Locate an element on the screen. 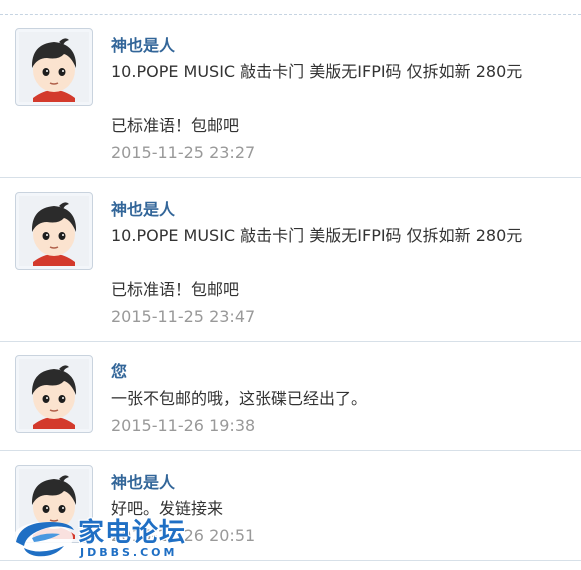 The width and height of the screenshot is (581, 570). forum-logo-icon is located at coordinates (43, 539).